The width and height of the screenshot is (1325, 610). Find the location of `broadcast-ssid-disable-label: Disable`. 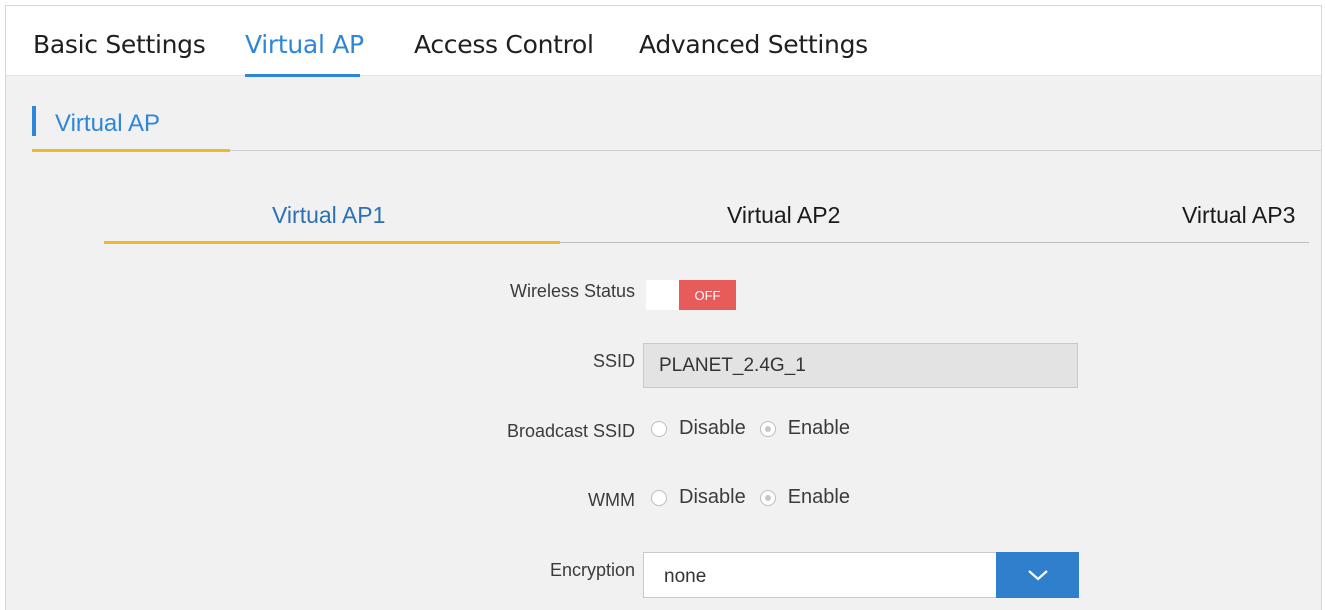

broadcast-ssid-disable-label: Disable is located at coordinates (712, 428).